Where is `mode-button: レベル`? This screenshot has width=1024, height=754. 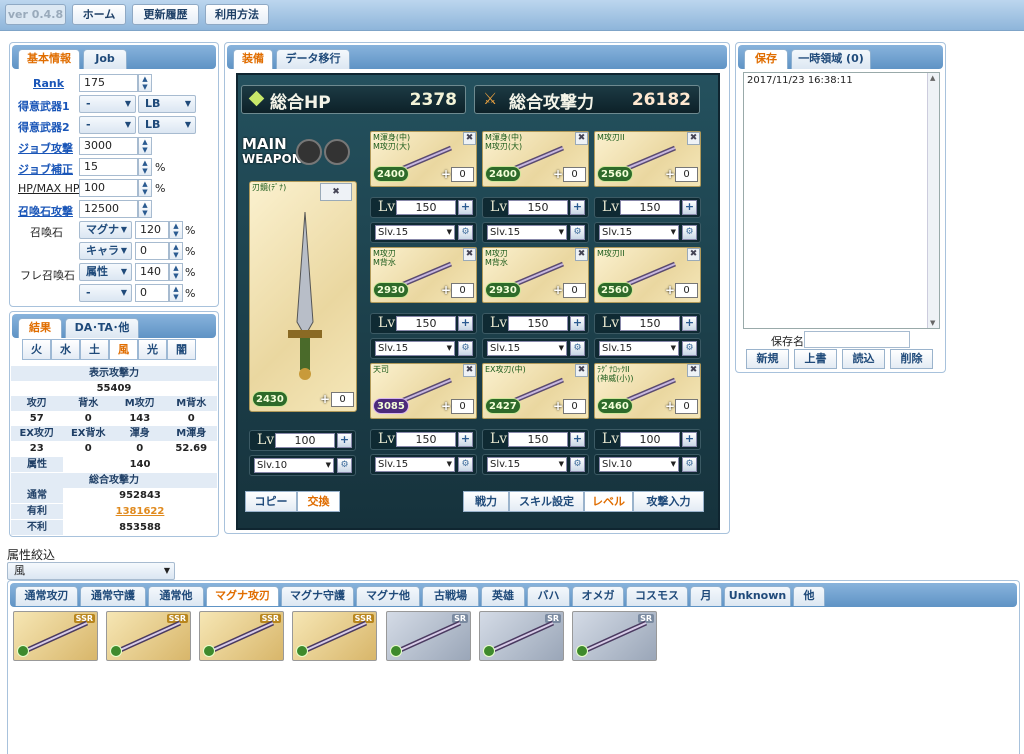
mode-button: レベル is located at coordinates (608, 501).